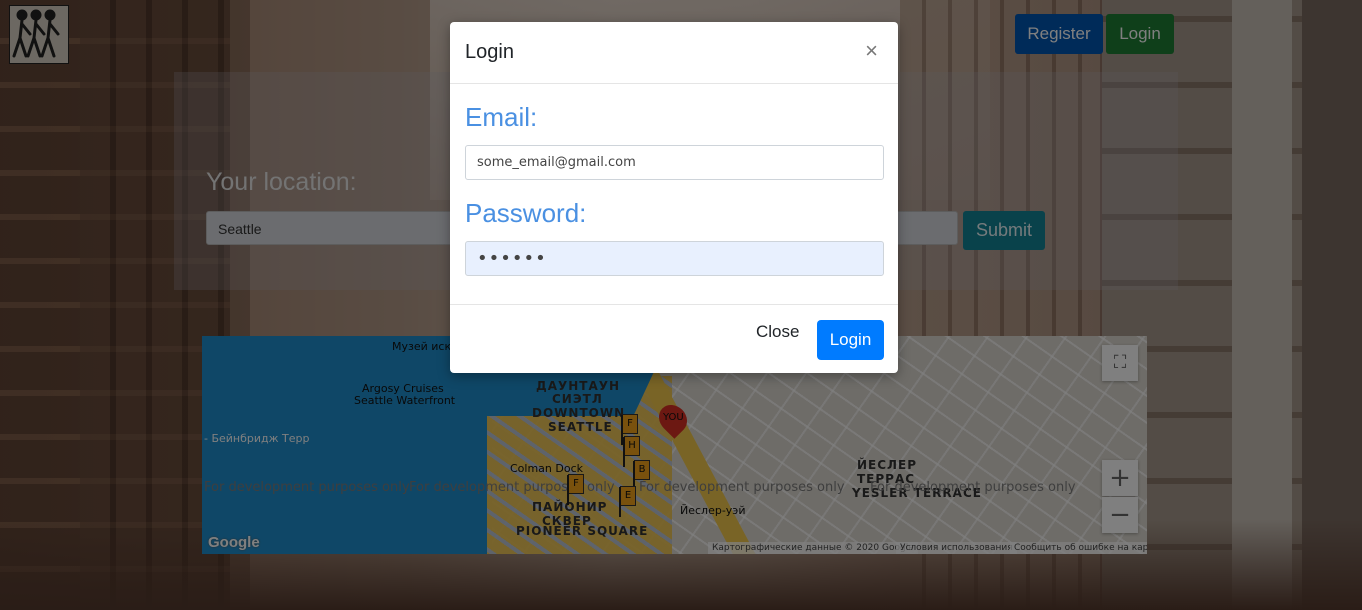  What do you see at coordinates (489, 52) in the screenshot?
I see `modal-title: Login` at bounding box center [489, 52].